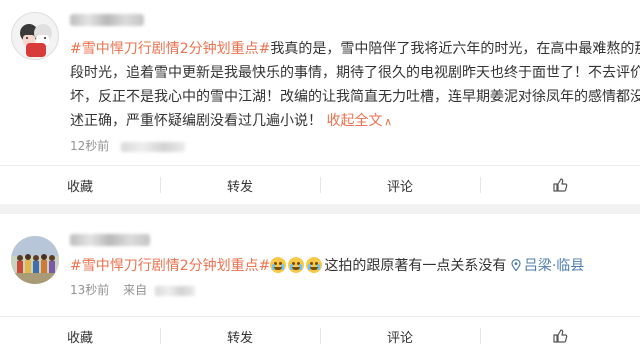  What do you see at coordinates (354, 121) in the screenshot?
I see `collapse-label: 收起全文` at bounding box center [354, 121].